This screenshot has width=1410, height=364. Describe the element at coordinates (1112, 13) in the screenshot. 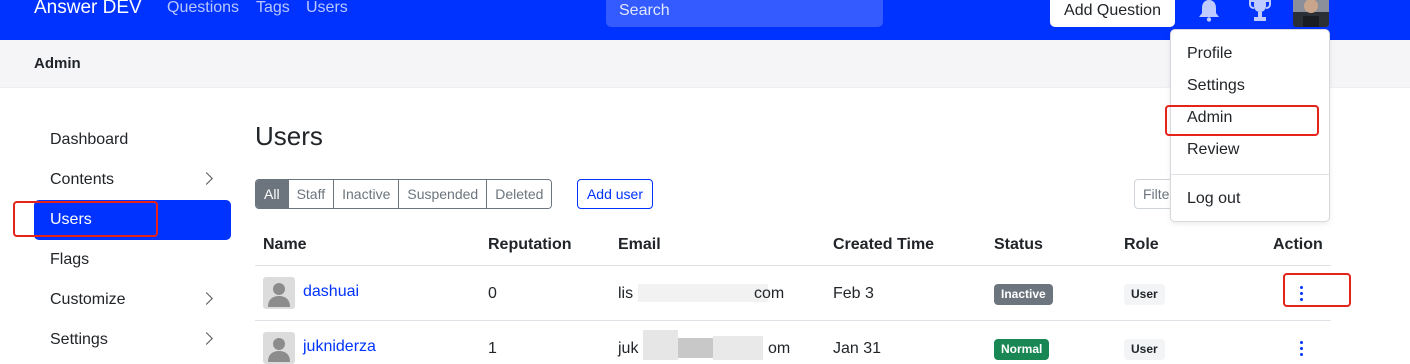

I see `add-question-button: Add Question` at that location.